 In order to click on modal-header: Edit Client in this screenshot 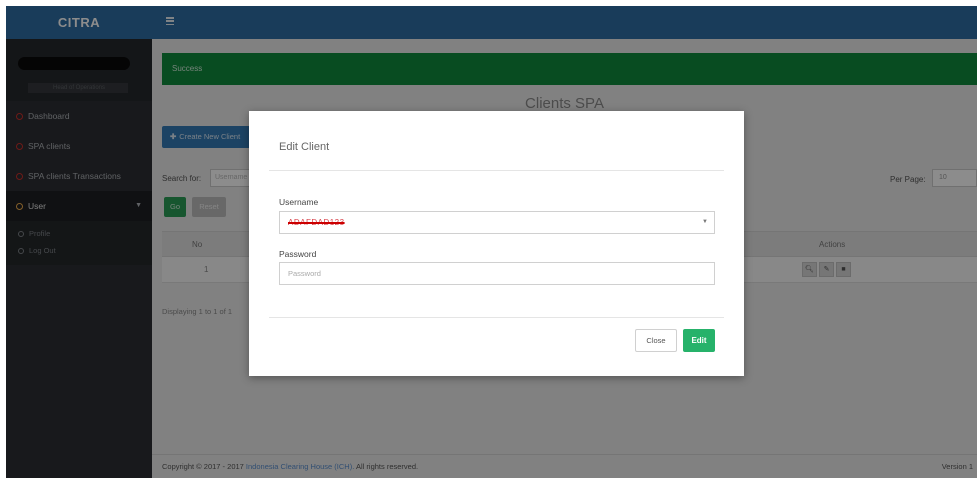, I will do `click(496, 141)`.